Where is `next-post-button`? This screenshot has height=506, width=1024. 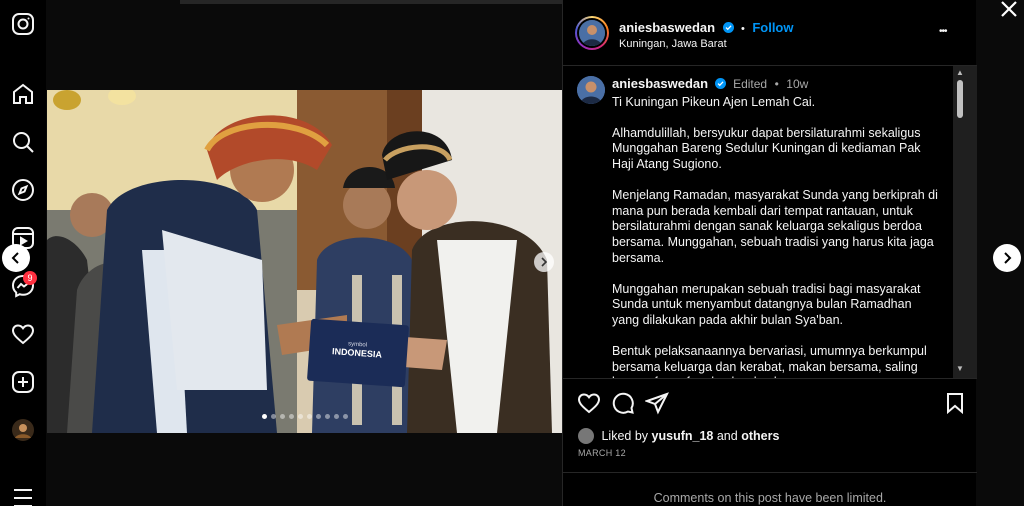
next-post-button is located at coordinates (1007, 258).